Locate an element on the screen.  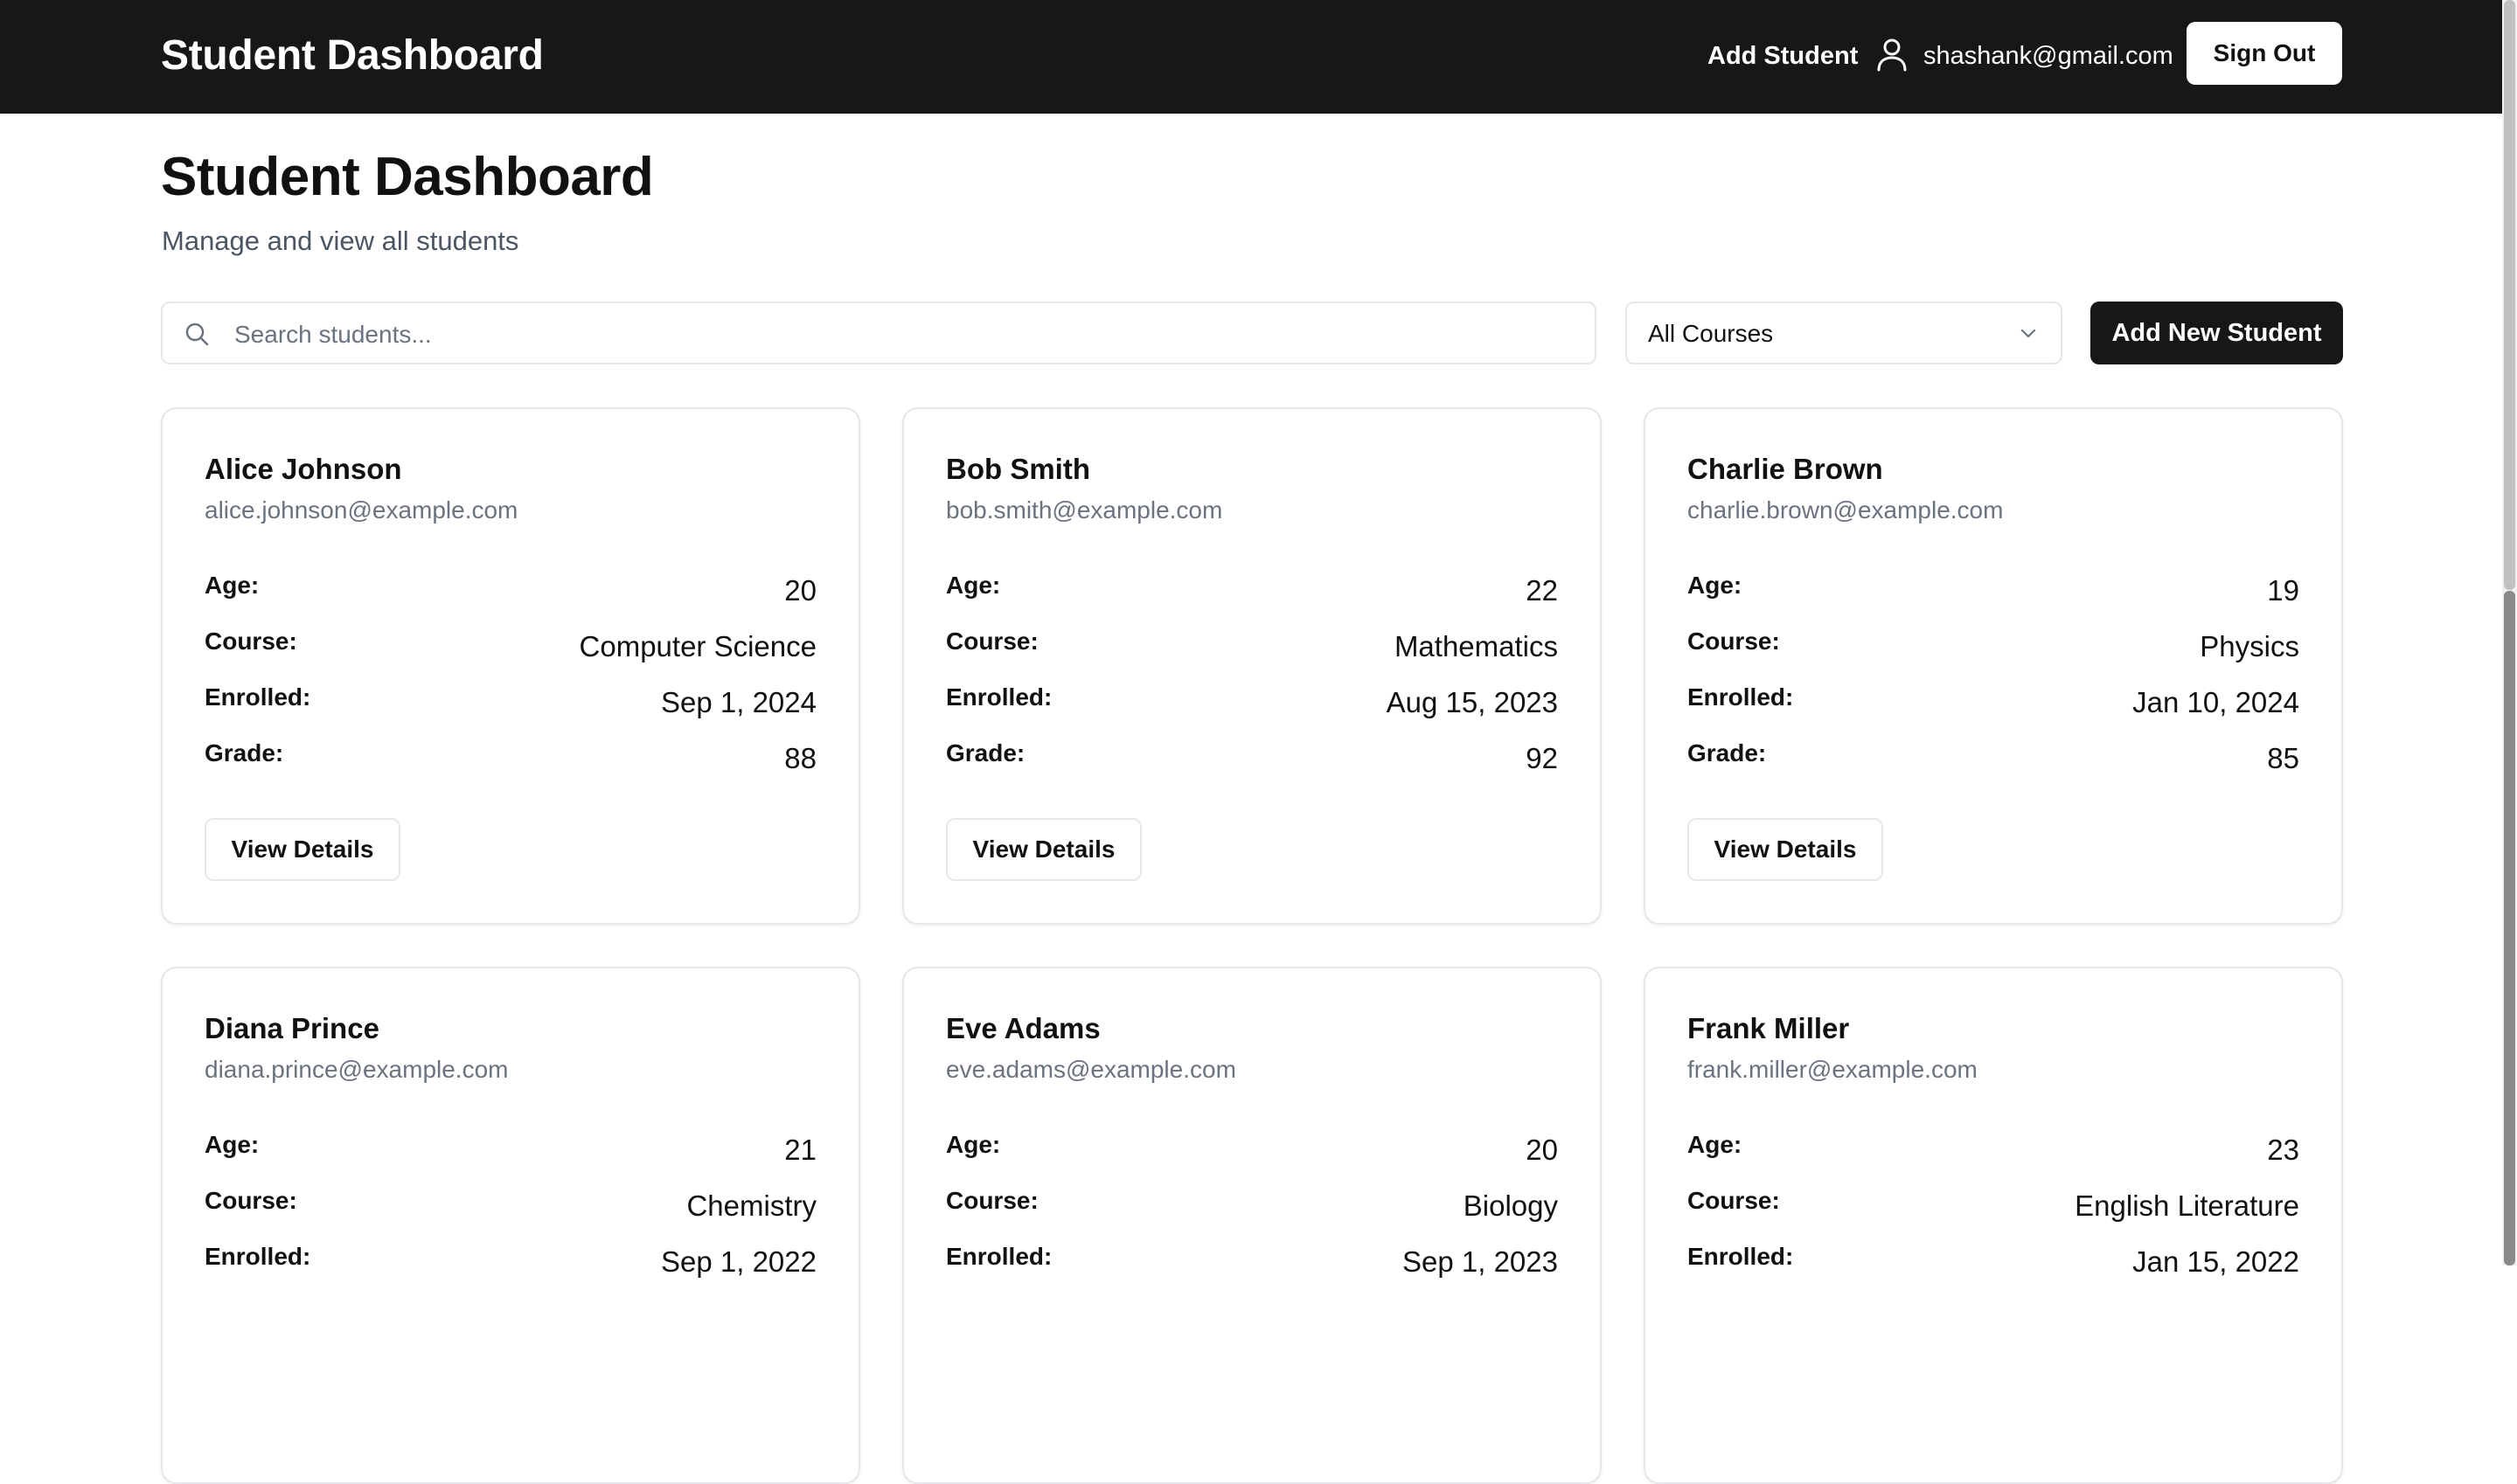
age-row: Age: 21 is located at coordinates (511, 1149).